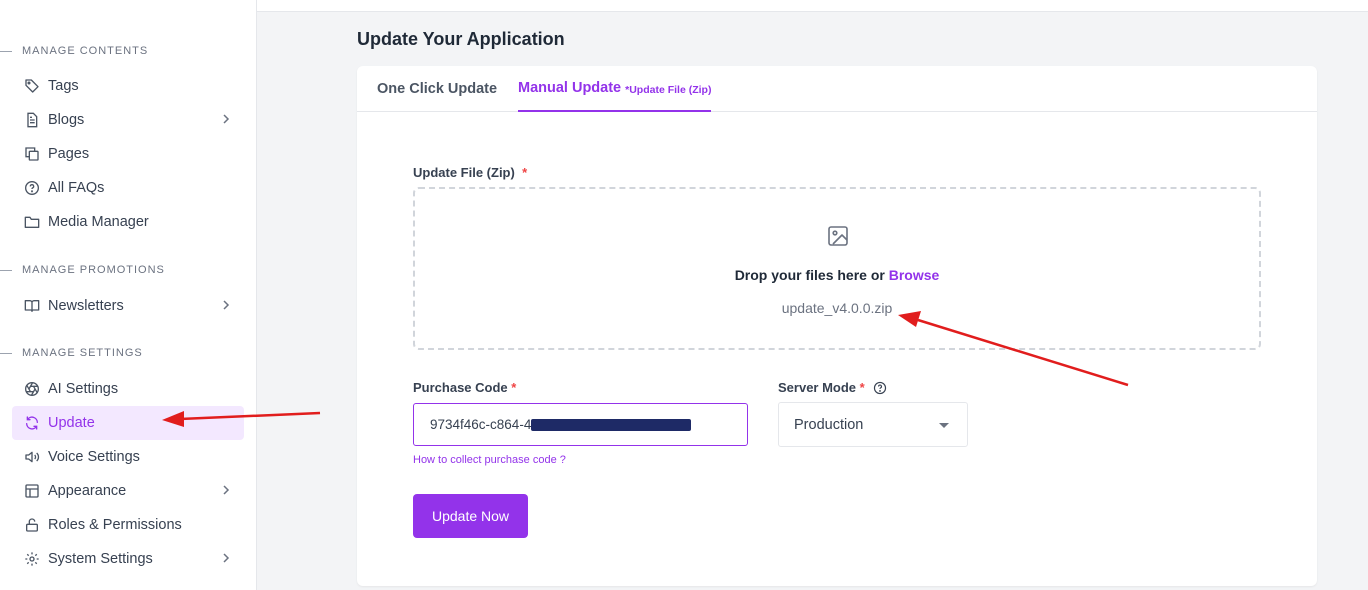 The image size is (1368, 590). Describe the element at coordinates (489, 460) in the screenshot. I see `purchase-code-help-link: How to collect purchase code ?` at that location.